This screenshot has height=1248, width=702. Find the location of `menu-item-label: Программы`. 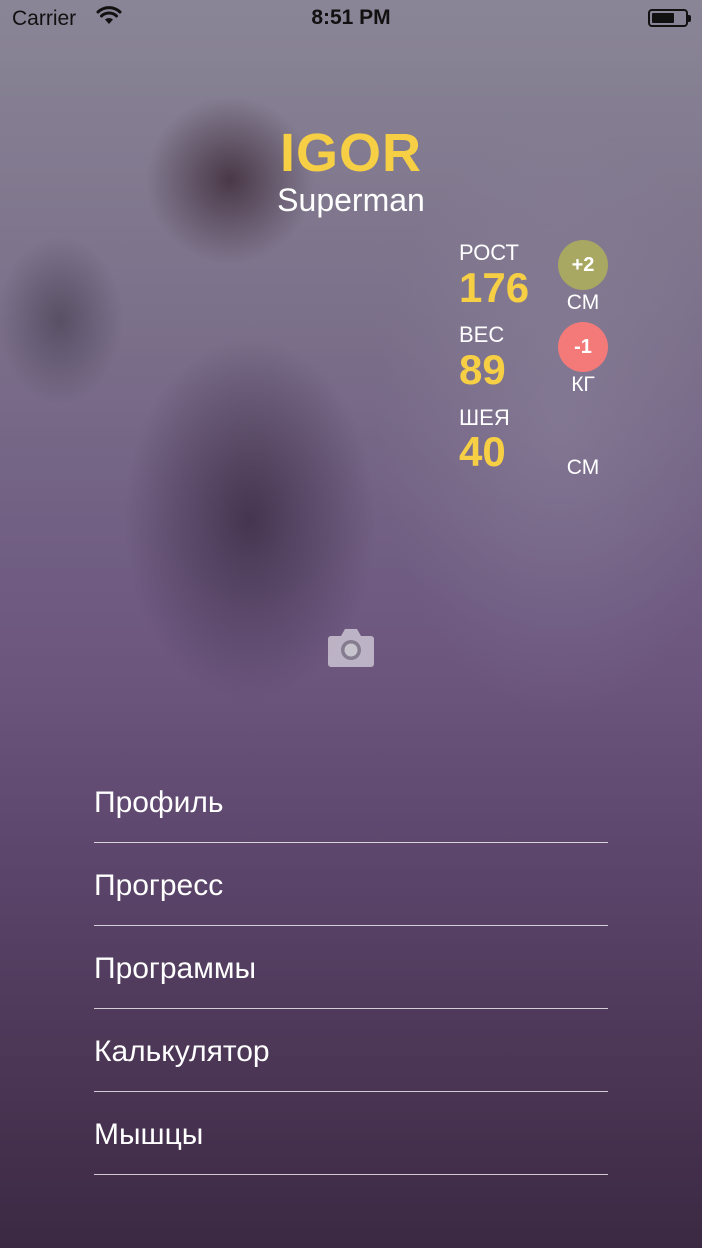

menu-item-label: Программы is located at coordinates (175, 968).